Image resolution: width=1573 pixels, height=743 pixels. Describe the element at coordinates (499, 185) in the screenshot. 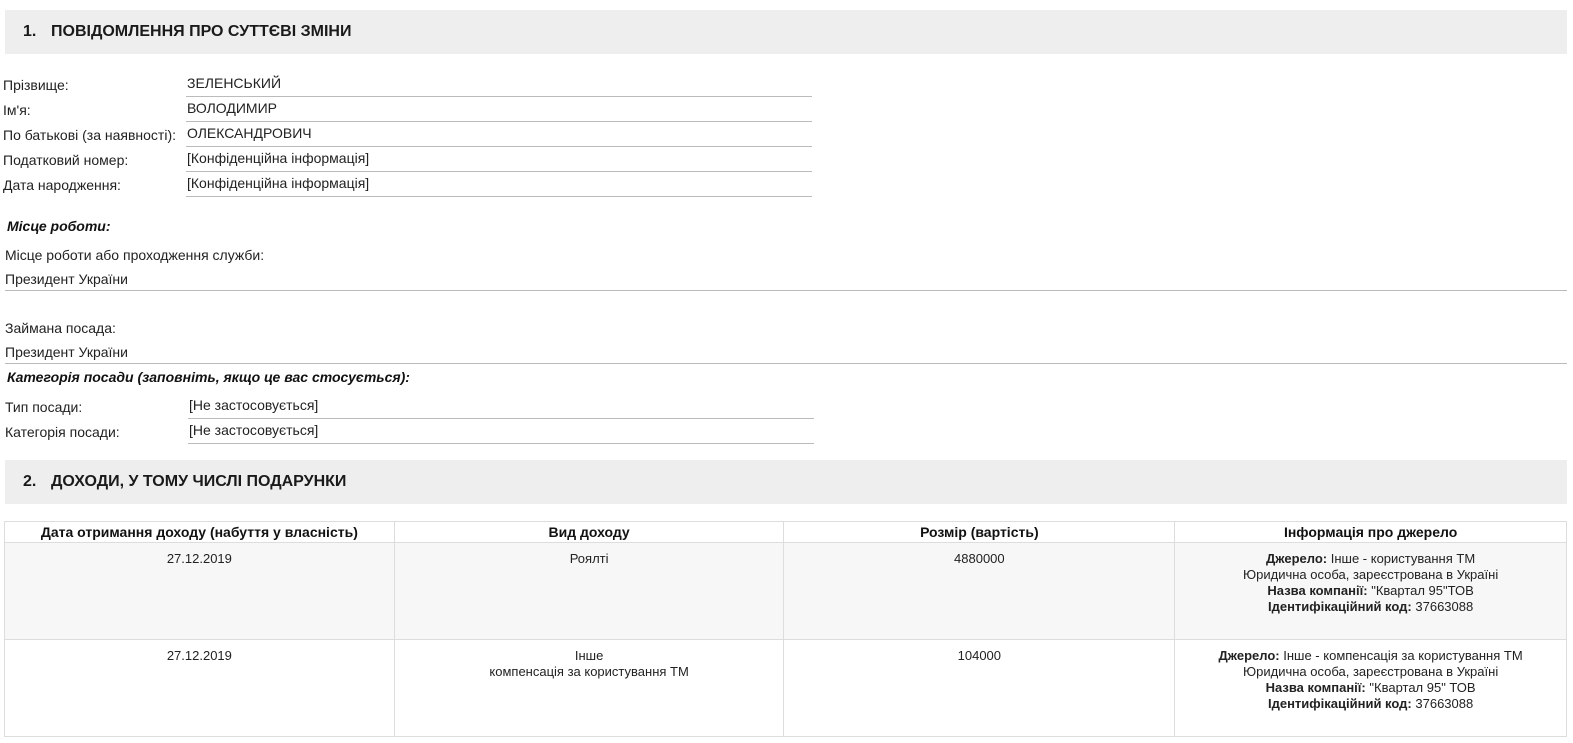

I see `birth-date-value: [Конфіденційна інформація]` at that location.